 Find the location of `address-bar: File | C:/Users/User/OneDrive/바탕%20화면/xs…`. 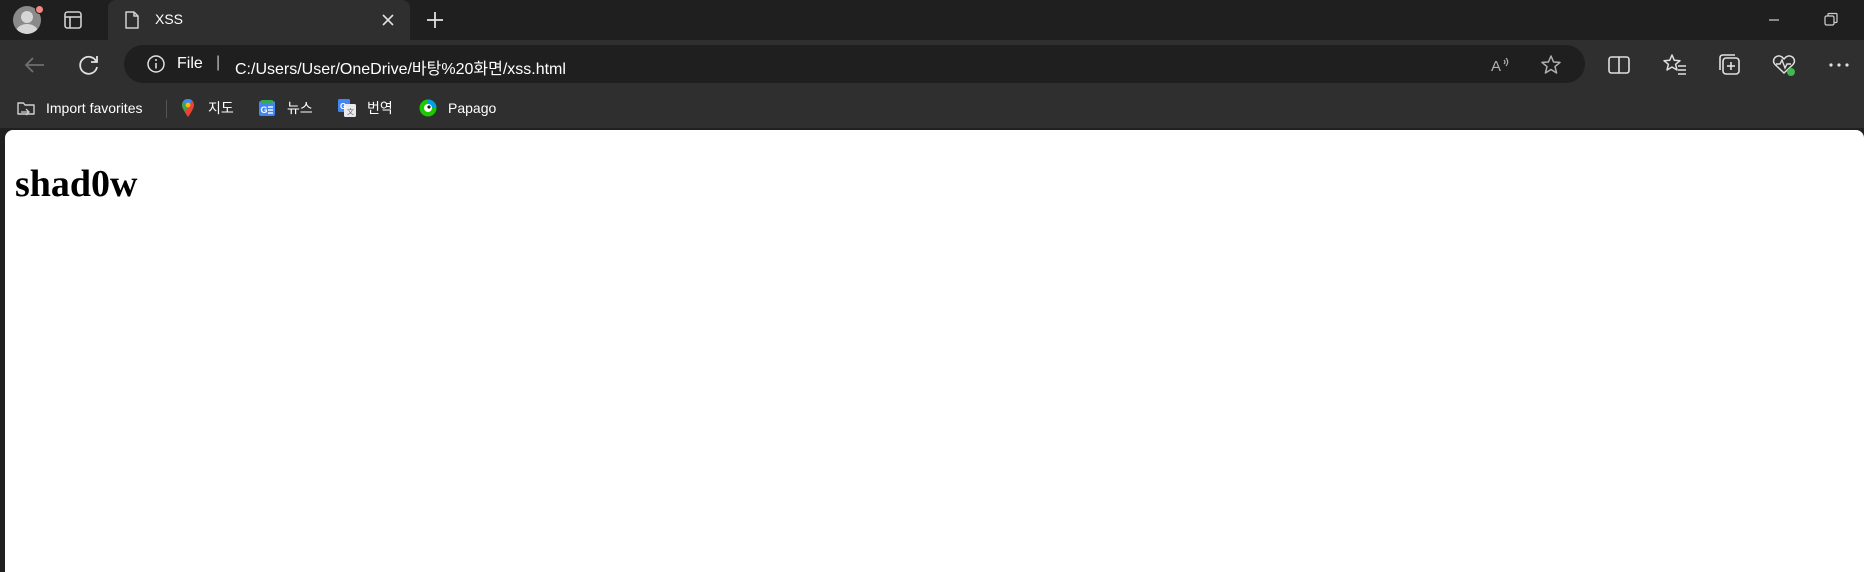

address-bar: File | C:/Users/User/OneDrive/바탕%20화면/xs… is located at coordinates (854, 64).